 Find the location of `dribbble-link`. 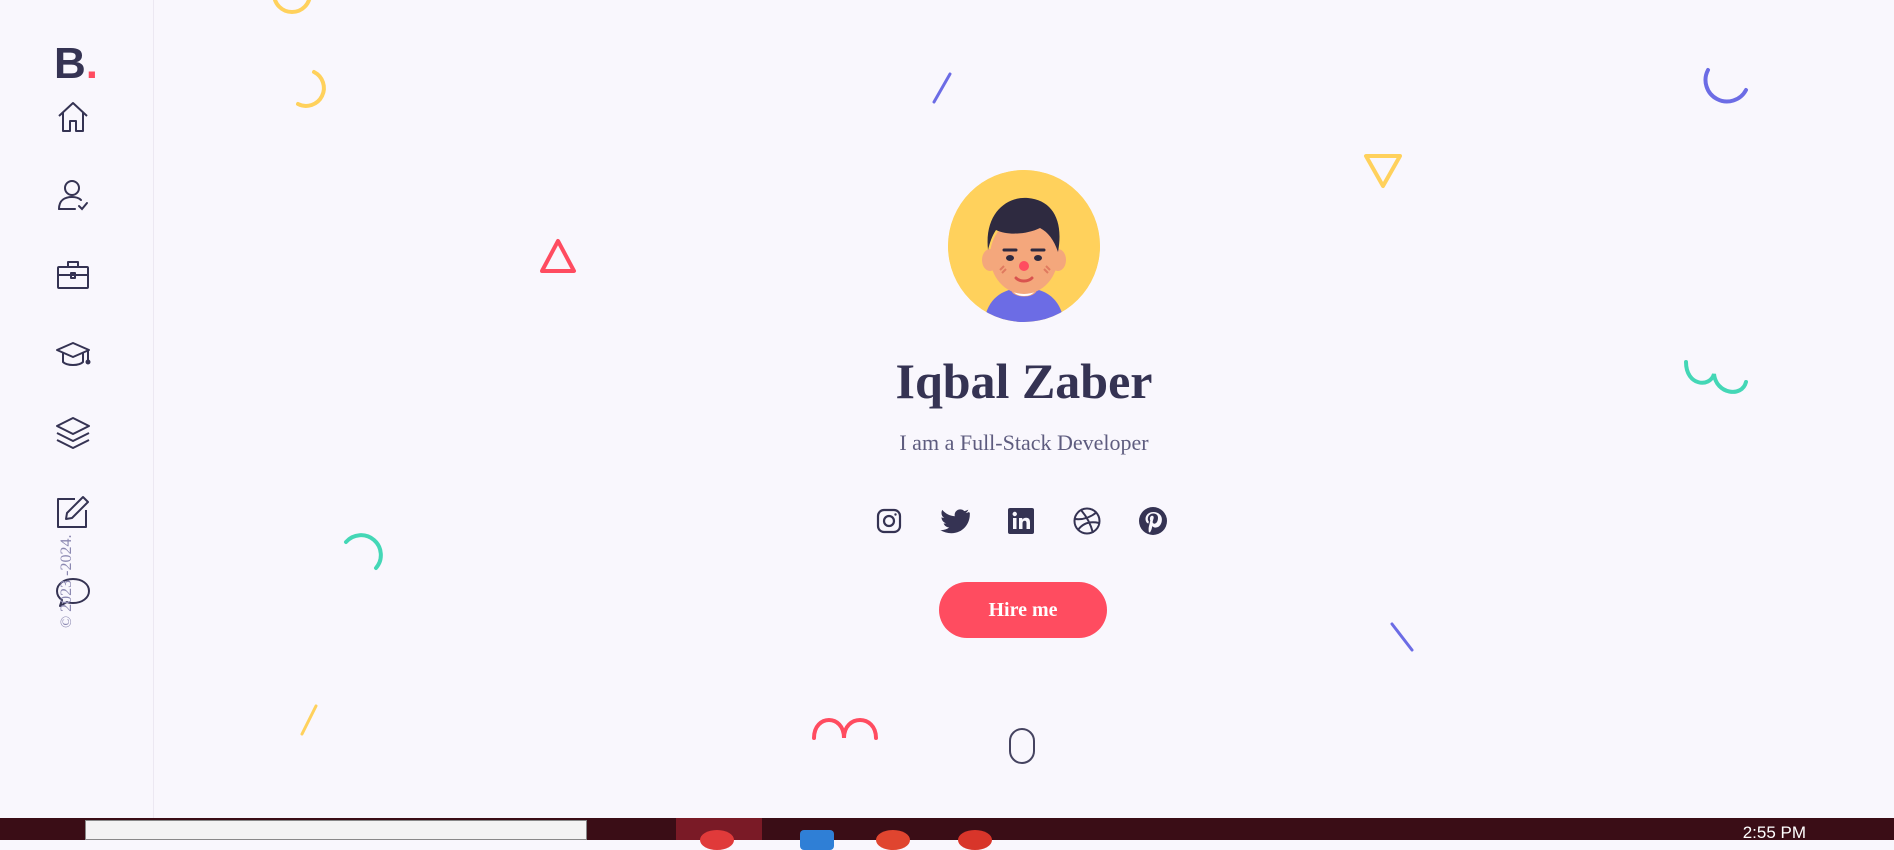

dribbble-link is located at coordinates (1087, 521).